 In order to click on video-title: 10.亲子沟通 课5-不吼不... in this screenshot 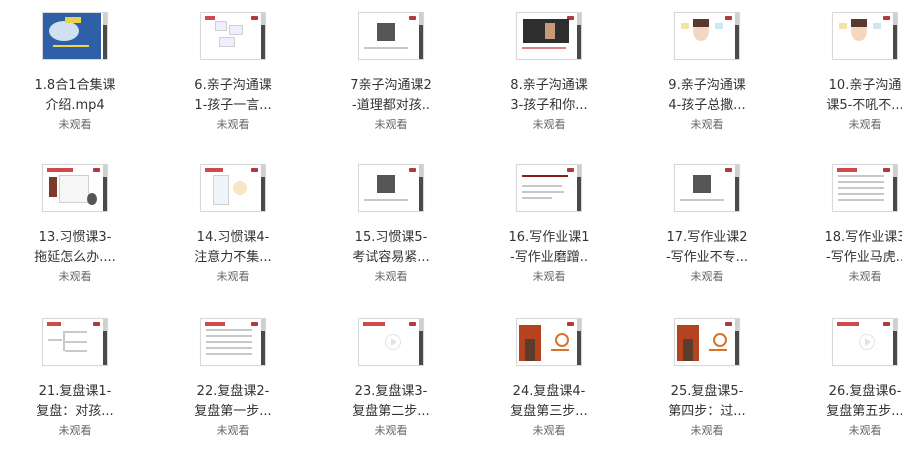, I will do `click(851, 96)`.